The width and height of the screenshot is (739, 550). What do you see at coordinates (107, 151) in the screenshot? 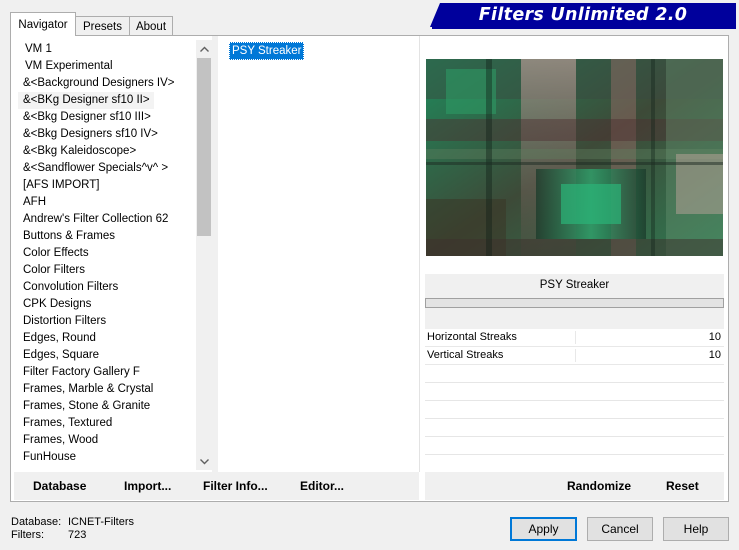
I see `list-item: &<Bkg Kaleidoscope>` at bounding box center [107, 151].